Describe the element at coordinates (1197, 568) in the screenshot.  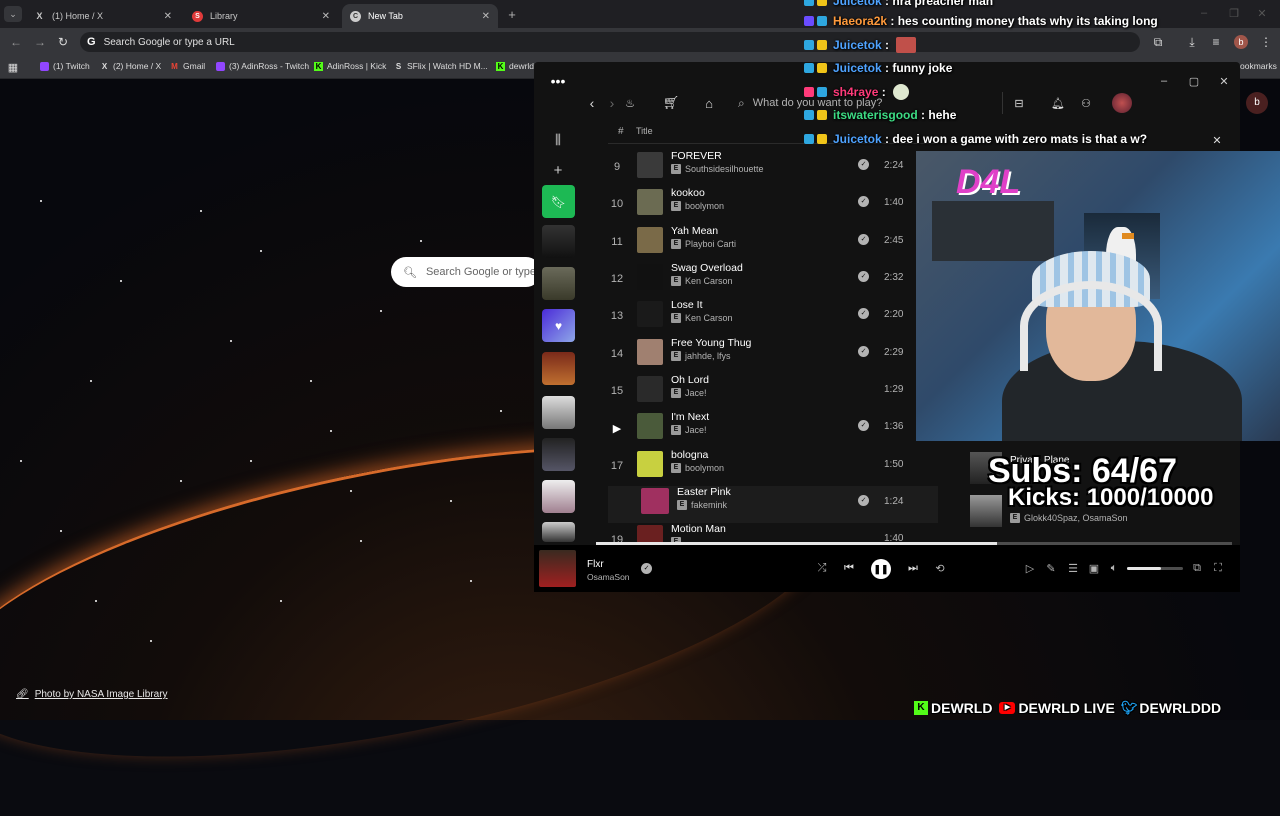
I see `miniplayer-icon: ⧉` at that location.